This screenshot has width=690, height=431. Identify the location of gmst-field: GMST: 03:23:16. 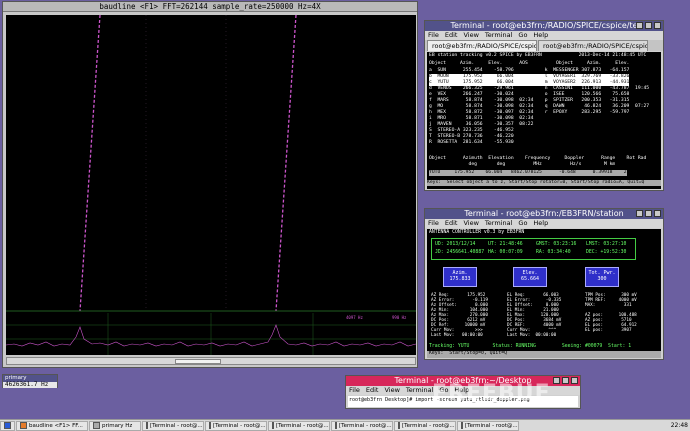
(556, 244).